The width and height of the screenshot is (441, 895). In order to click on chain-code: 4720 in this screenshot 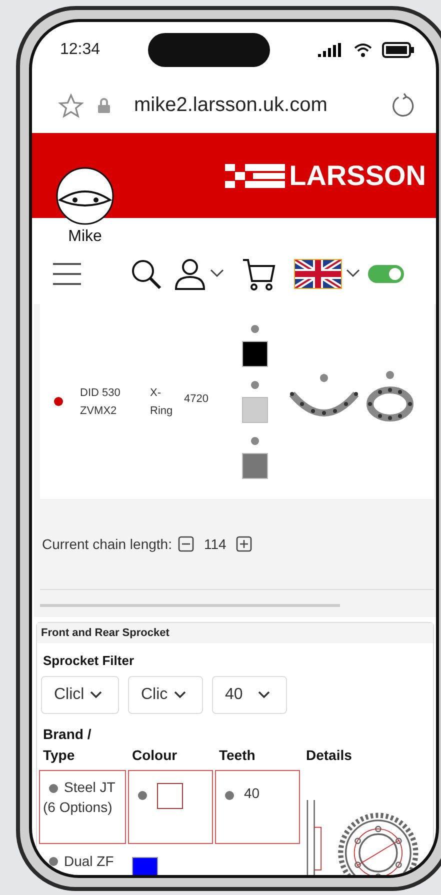, I will do `click(196, 398)`.